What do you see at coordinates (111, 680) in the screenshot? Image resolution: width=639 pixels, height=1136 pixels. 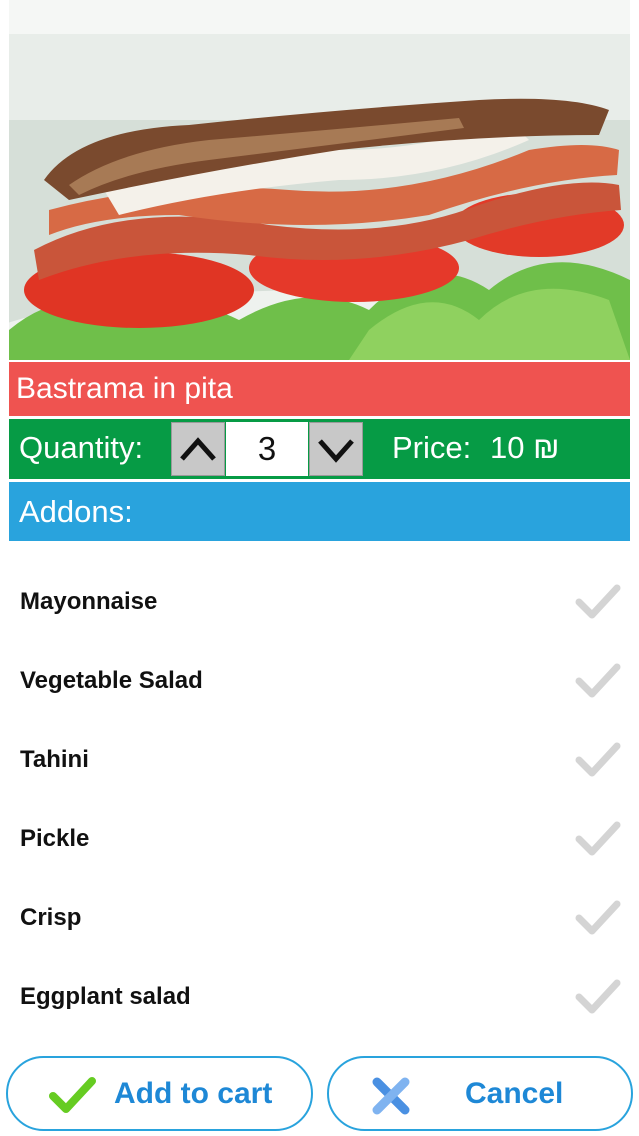 I see `addon-label: Vegetable Salad` at bounding box center [111, 680].